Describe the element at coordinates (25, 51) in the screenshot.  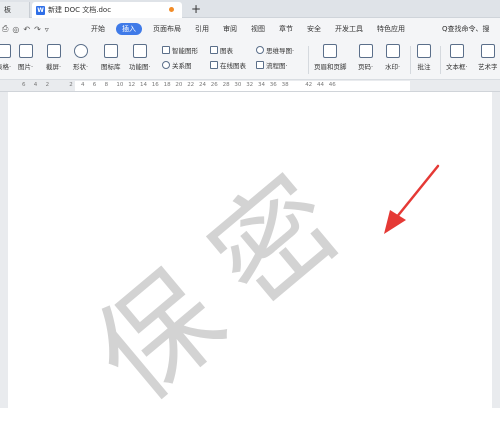
I see `picture-icon` at that location.